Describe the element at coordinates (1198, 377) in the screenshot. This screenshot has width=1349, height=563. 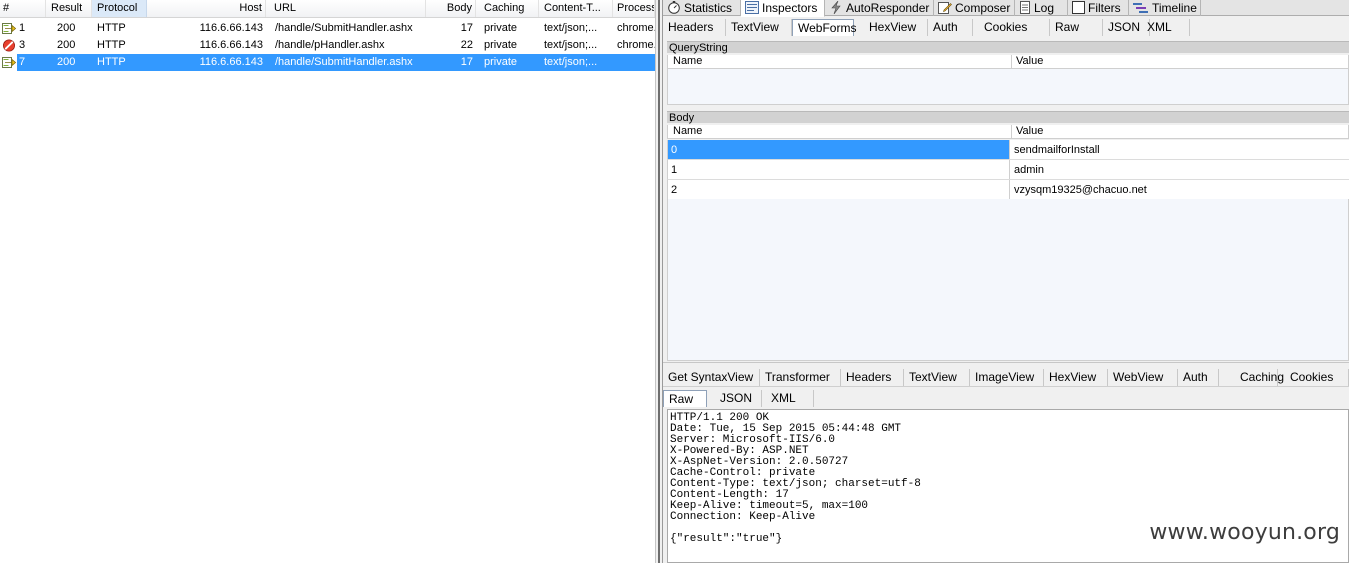
I see `tab-response-auth: Auth` at that location.